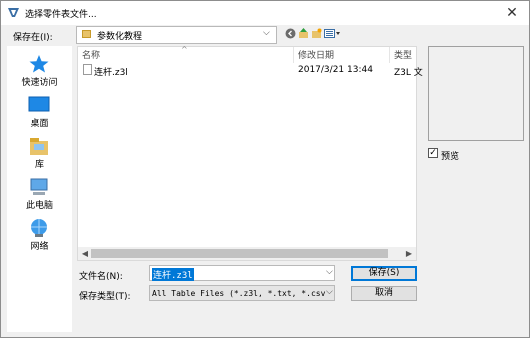 The image size is (530, 338). Describe the element at coordinates (335, 70) in the screenshot. I see `file-date: 2017/3/21 13:44` at that location.